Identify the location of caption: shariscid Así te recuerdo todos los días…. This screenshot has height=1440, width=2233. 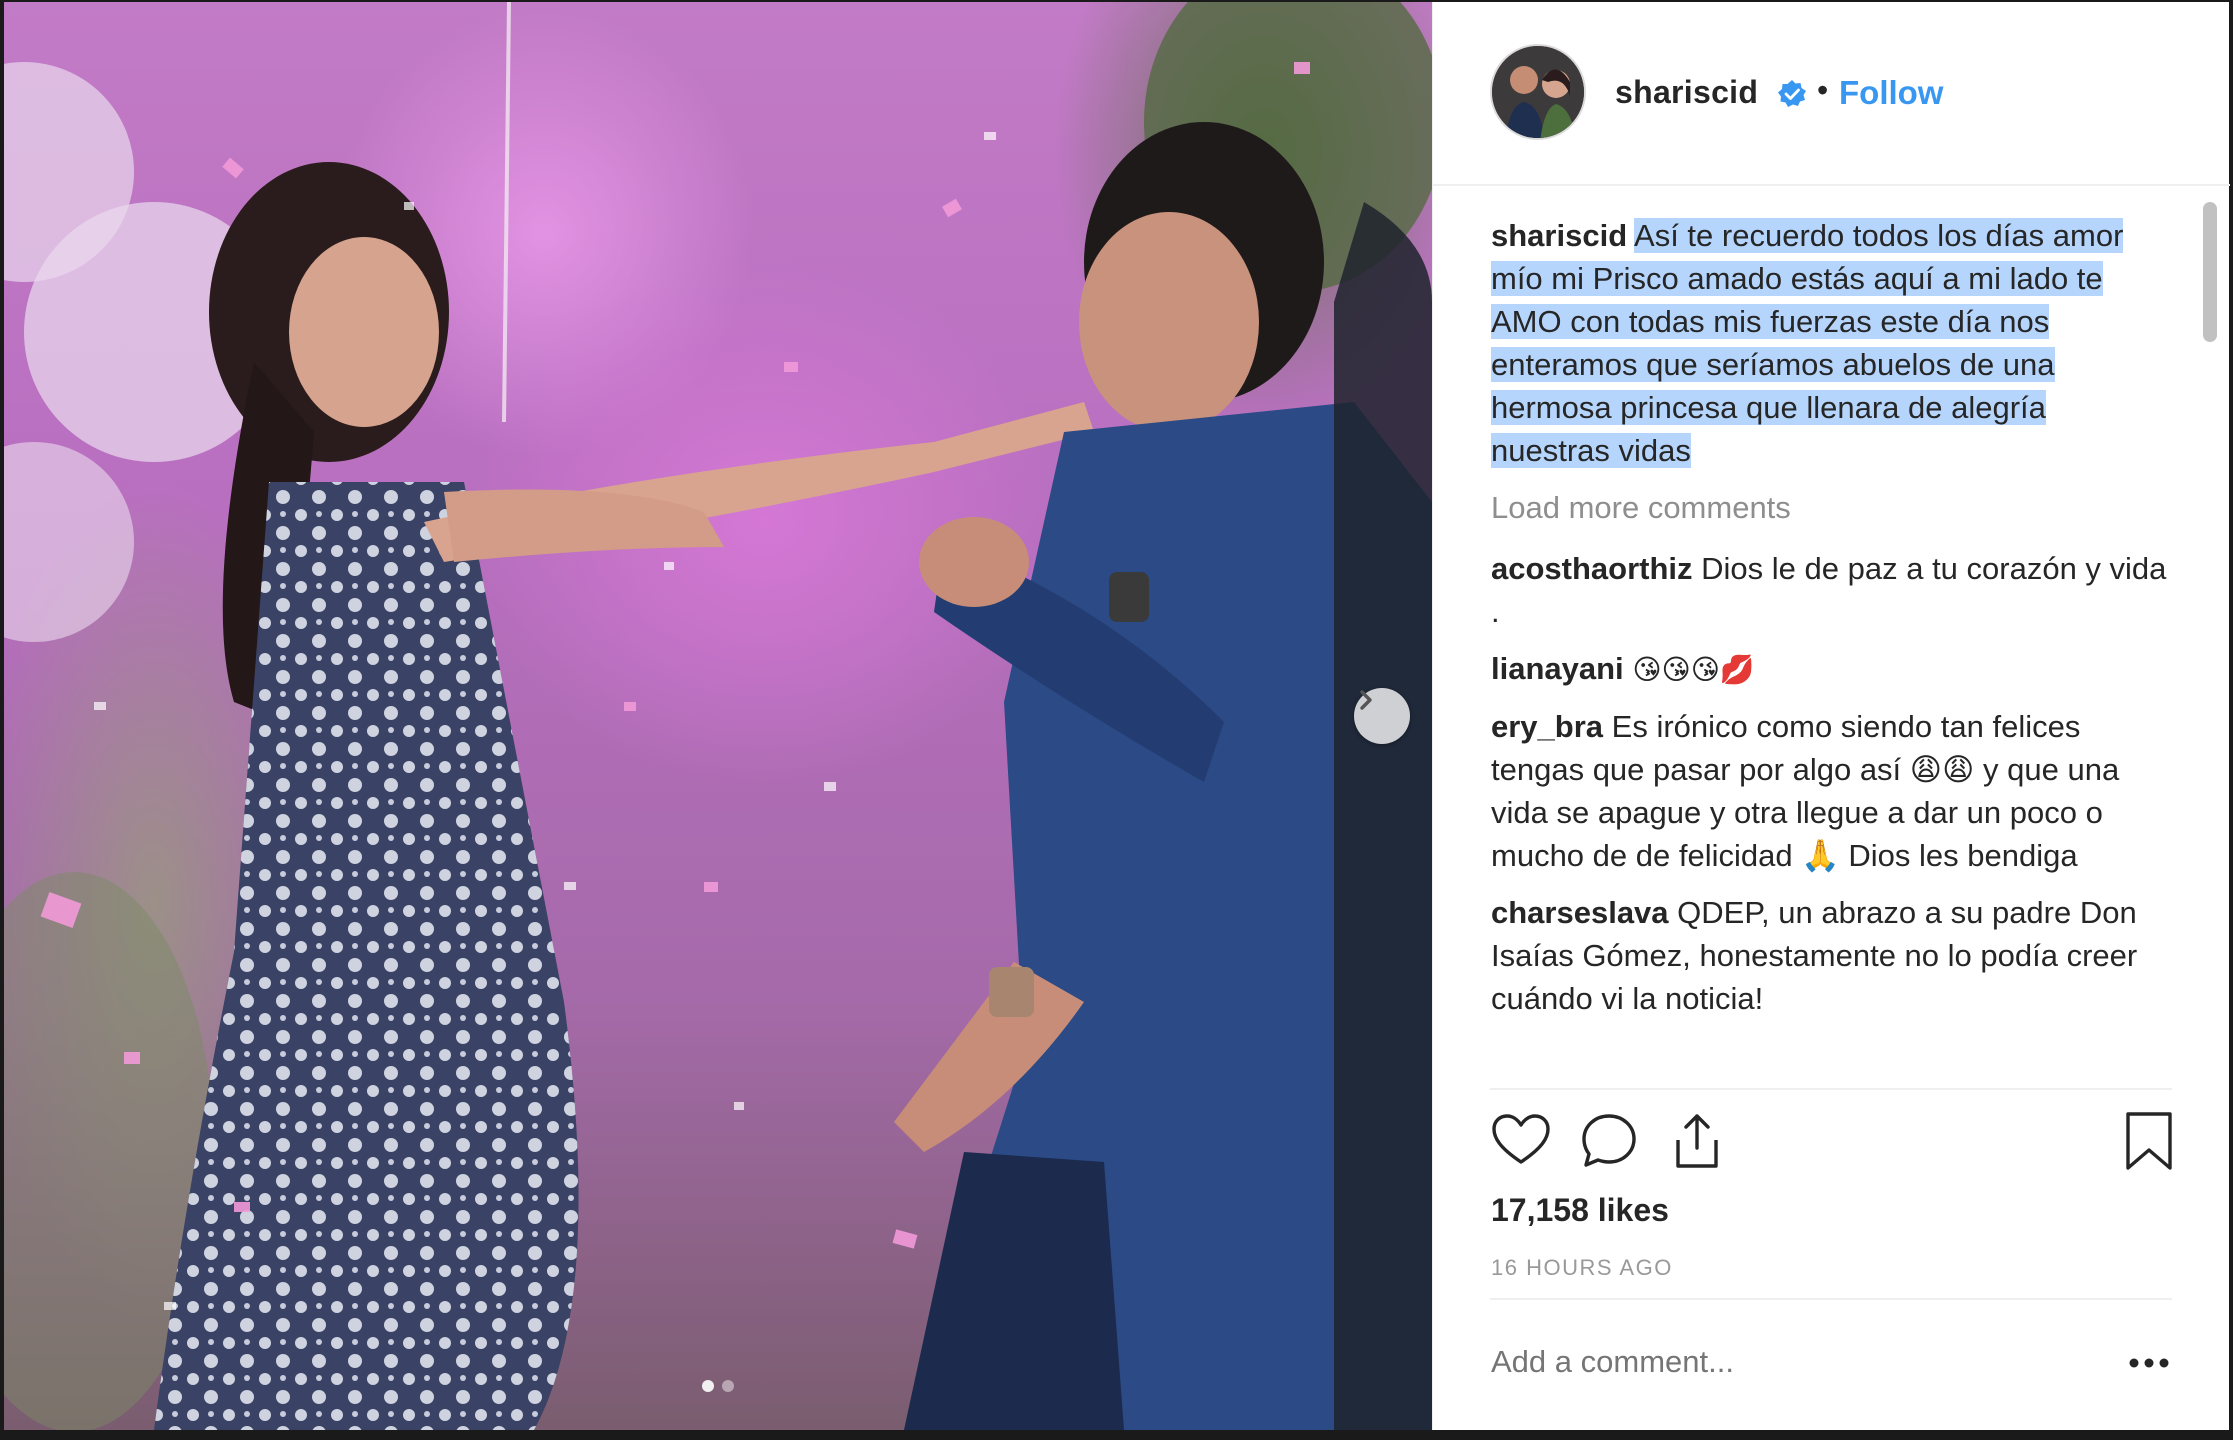
(1831, 343).